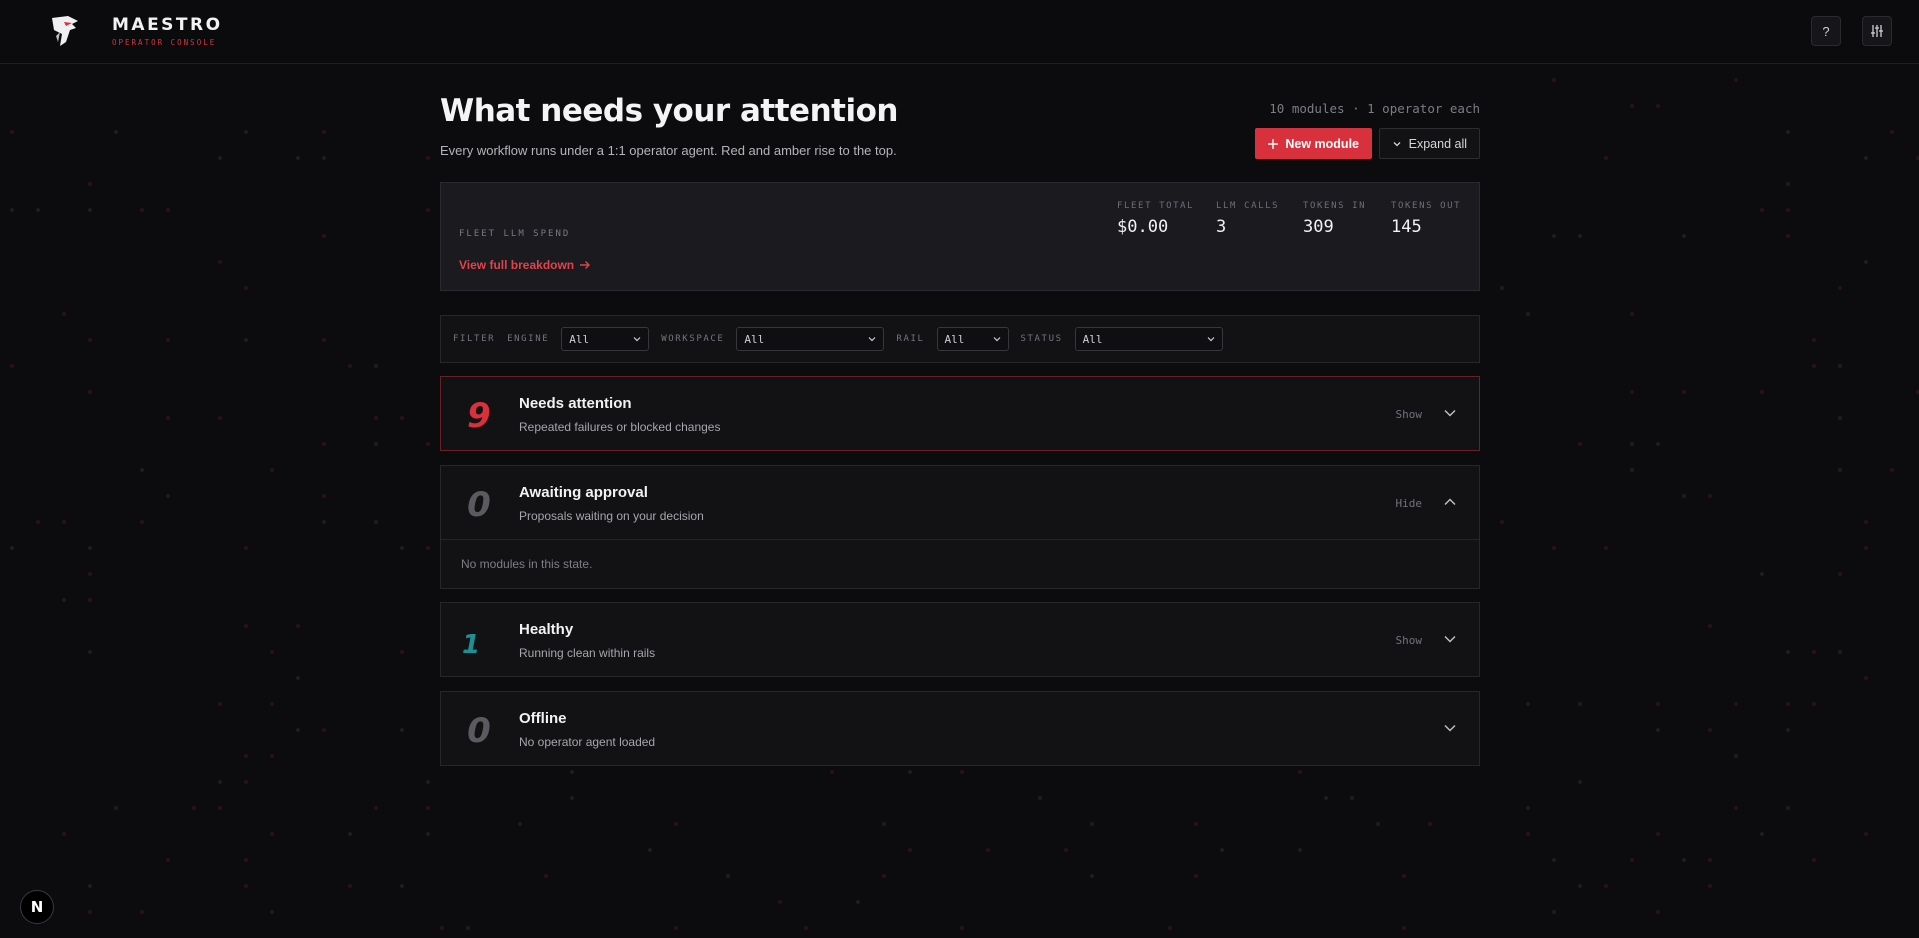 This screenshot has height=938, width=1919. What do you see at coordinates (583, 492) in the screenshot?
I see `group-title: Awaiting approval` at bounding box center [583, 492].